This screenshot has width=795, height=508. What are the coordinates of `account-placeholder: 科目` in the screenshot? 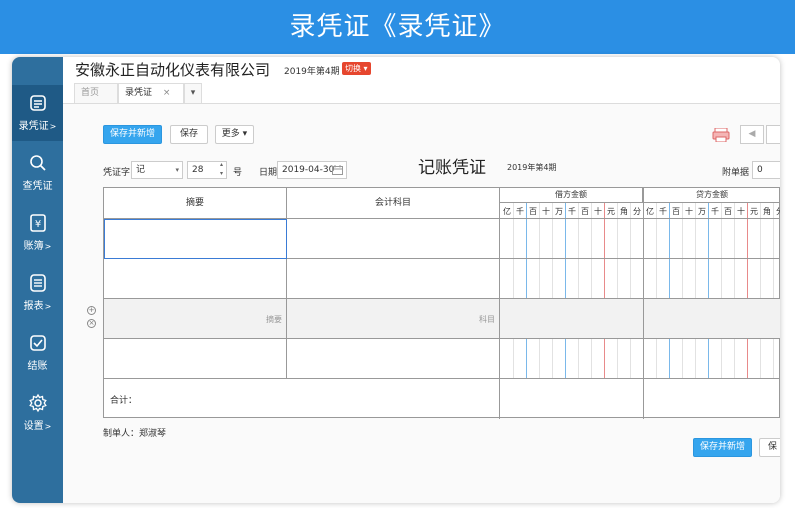 It's located at (487, 319).